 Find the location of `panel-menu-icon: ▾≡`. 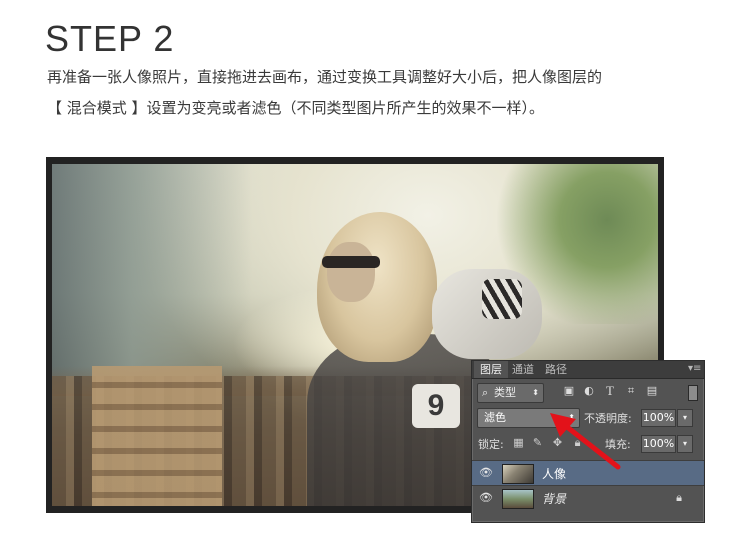

panel-menu-icon: ▾≡ is located at coordinates (694, 369).